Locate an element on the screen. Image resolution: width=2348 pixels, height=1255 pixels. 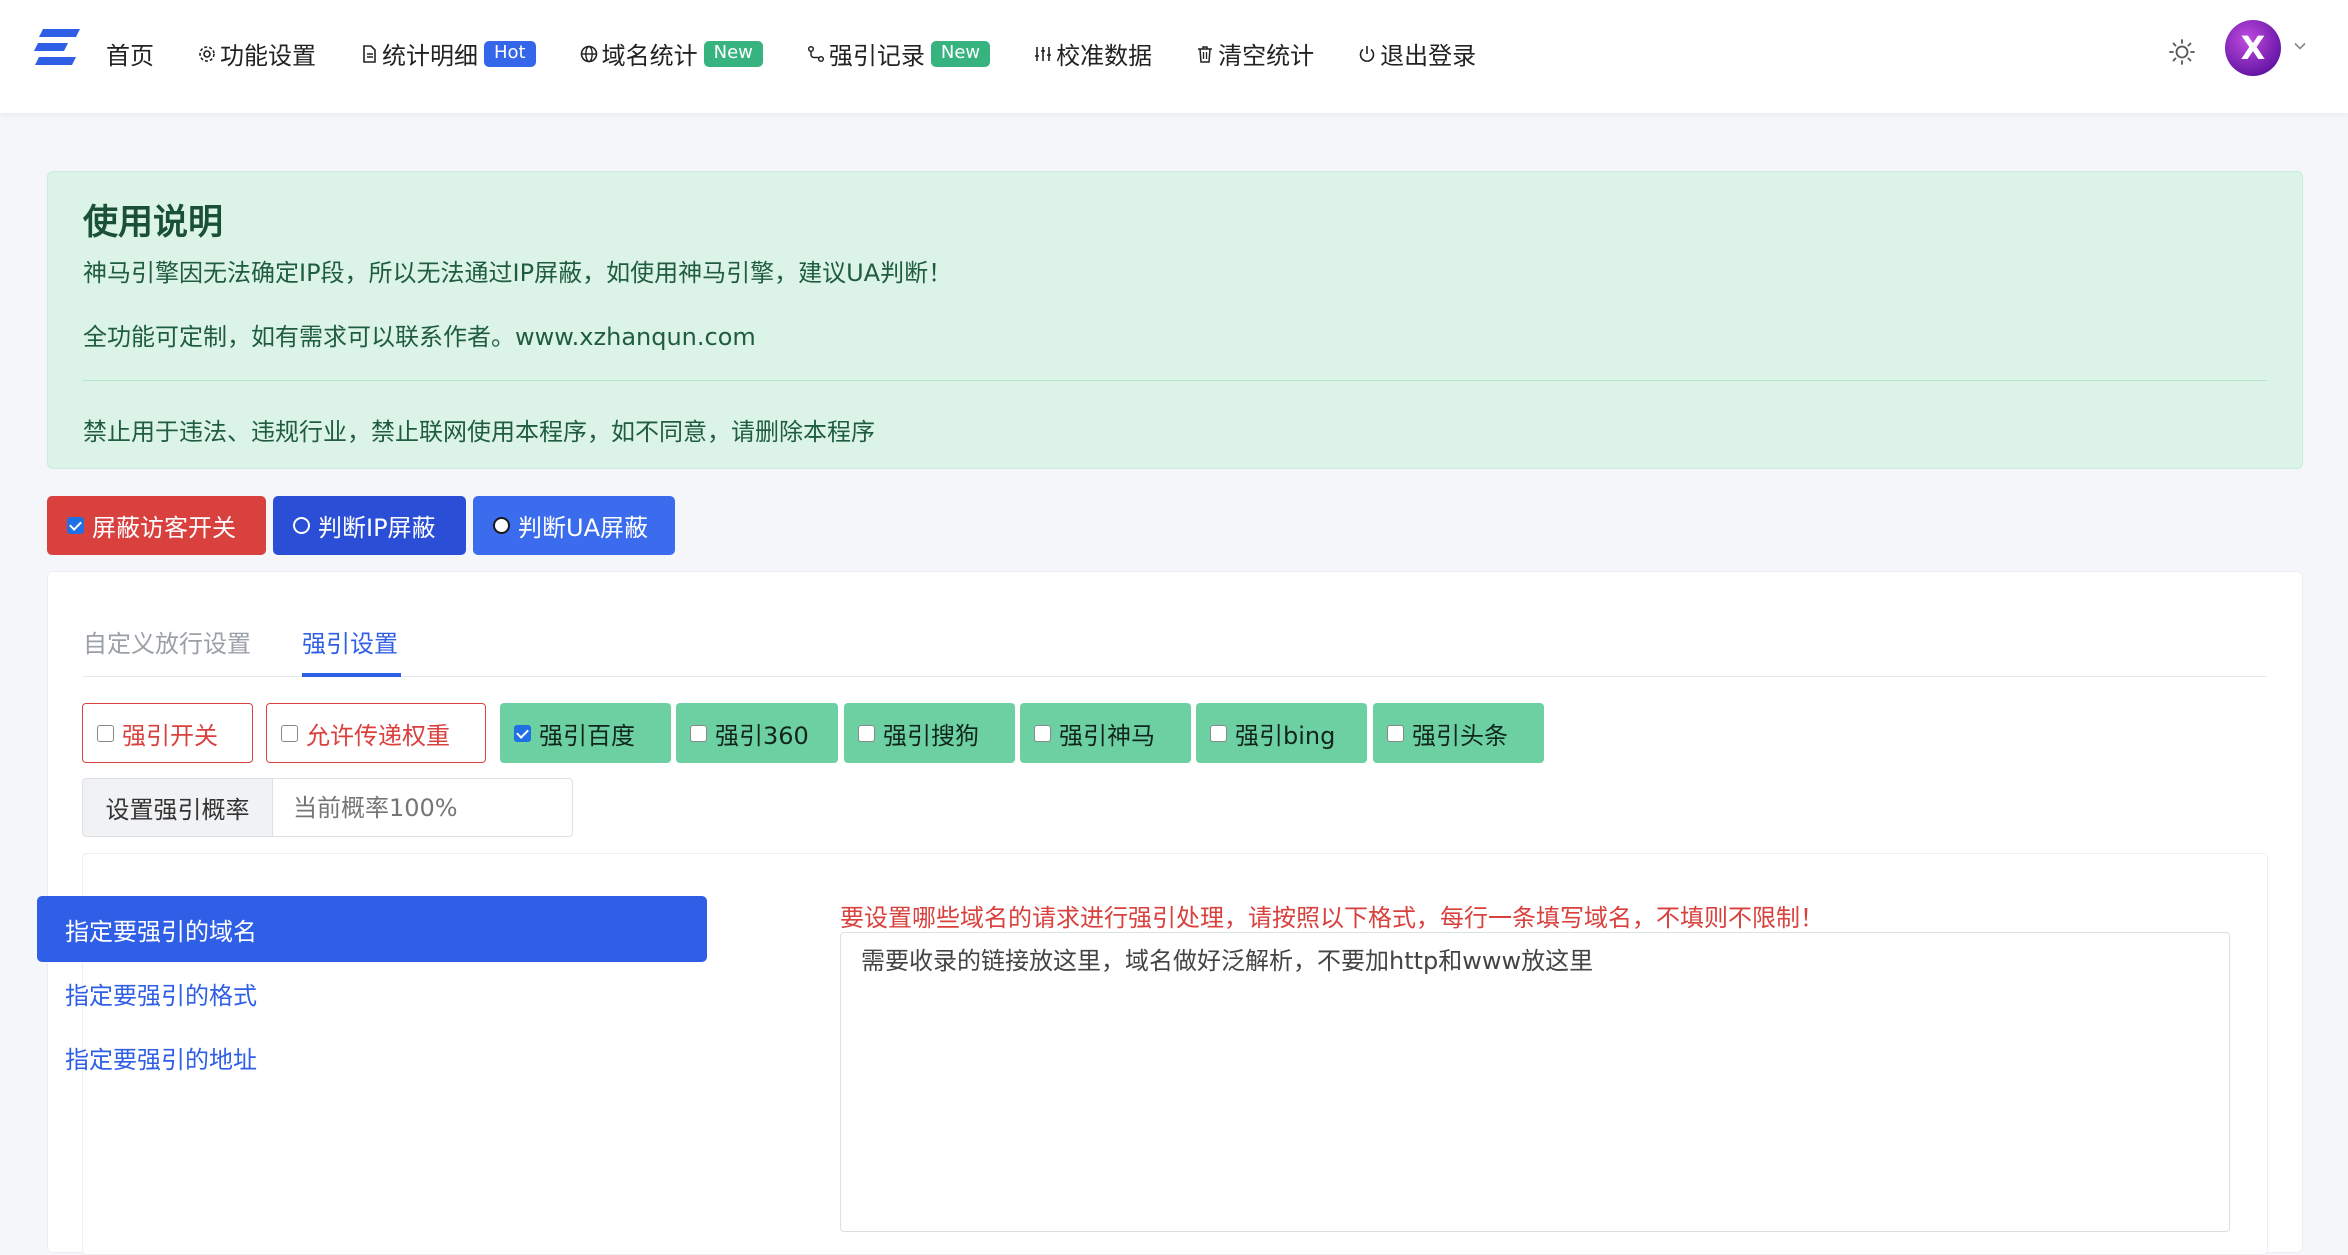
redirect-shenma-checkbox is located at coordinates (1042, 733).